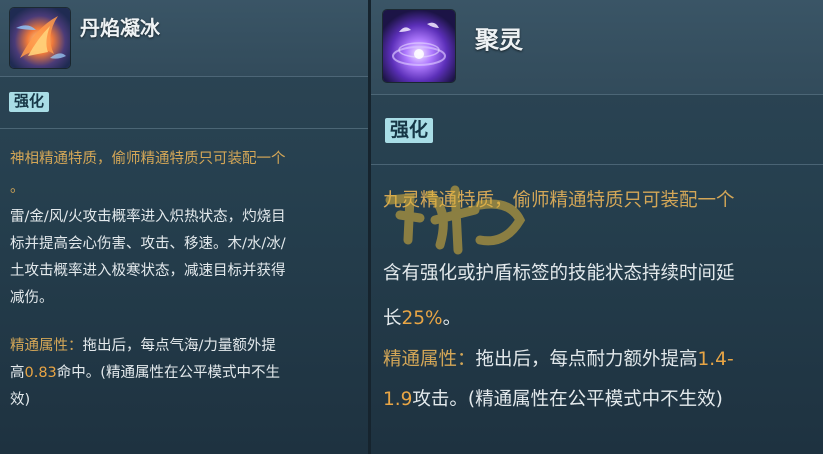  I want to click on trait-line-cont: 。, so click(17, 188).